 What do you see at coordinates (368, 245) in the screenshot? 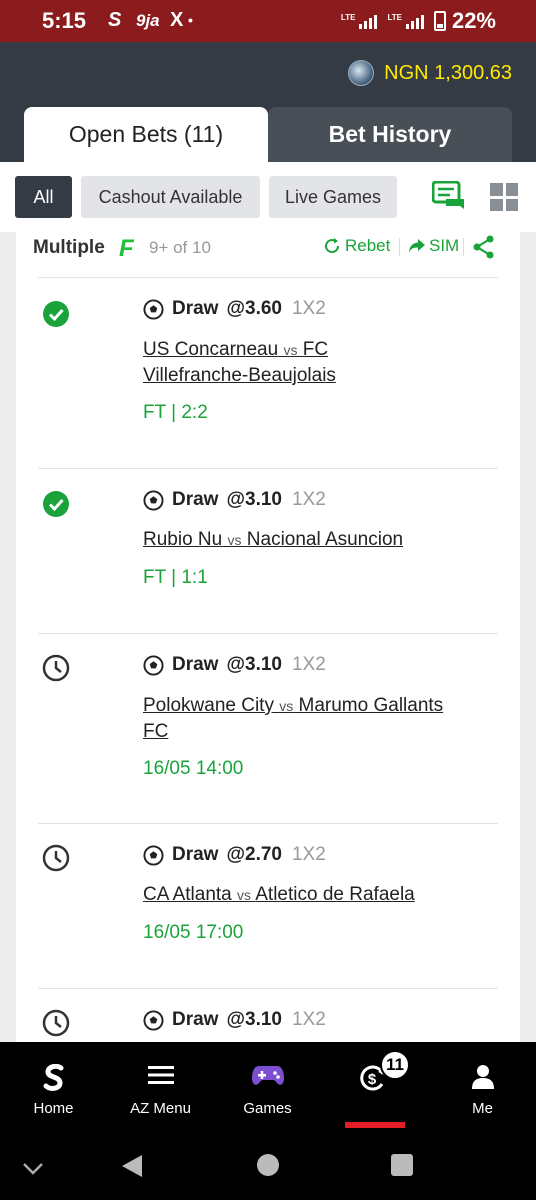
I see `rebet-label: Rebet` at bounding box center [368, 245].